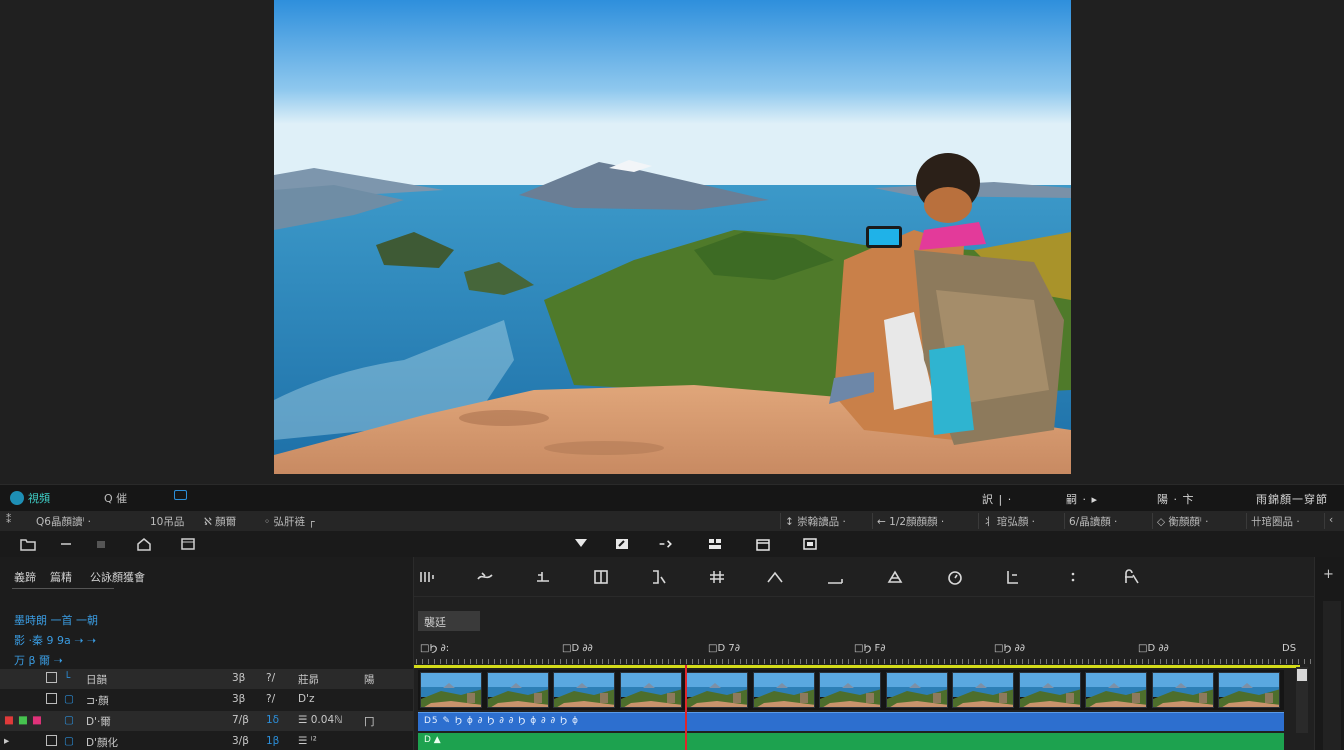 This screenshot has width=1344, height=750. Describe the element at coordinates (63, 521) in the screenshot. I see `toolbar2-item: Q6晶顏讀ⁱ ·` at that location.